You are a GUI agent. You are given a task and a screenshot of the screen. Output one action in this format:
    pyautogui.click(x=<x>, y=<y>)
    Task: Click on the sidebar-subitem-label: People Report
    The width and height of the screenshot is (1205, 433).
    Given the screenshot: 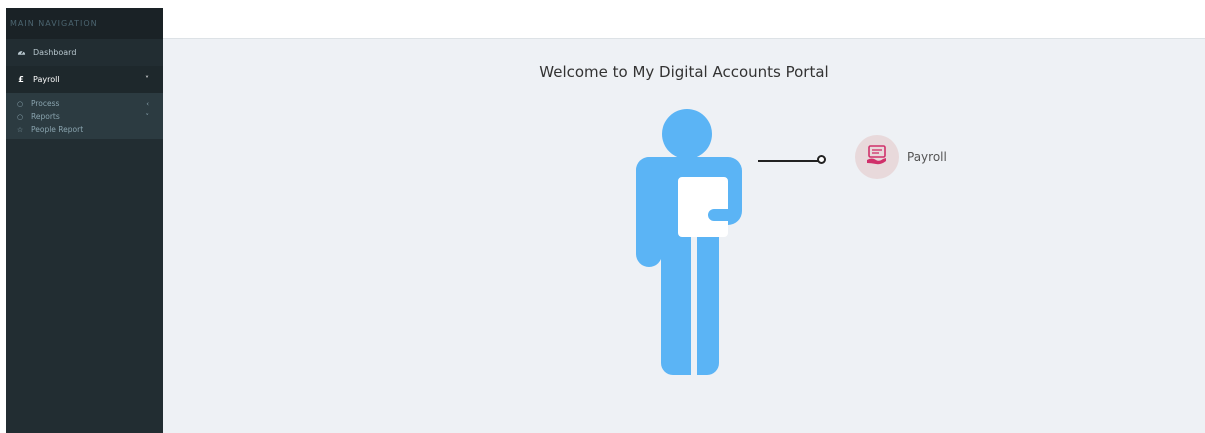 What is the action you would take?
    pyautogui.click(x=57, y=129)
    